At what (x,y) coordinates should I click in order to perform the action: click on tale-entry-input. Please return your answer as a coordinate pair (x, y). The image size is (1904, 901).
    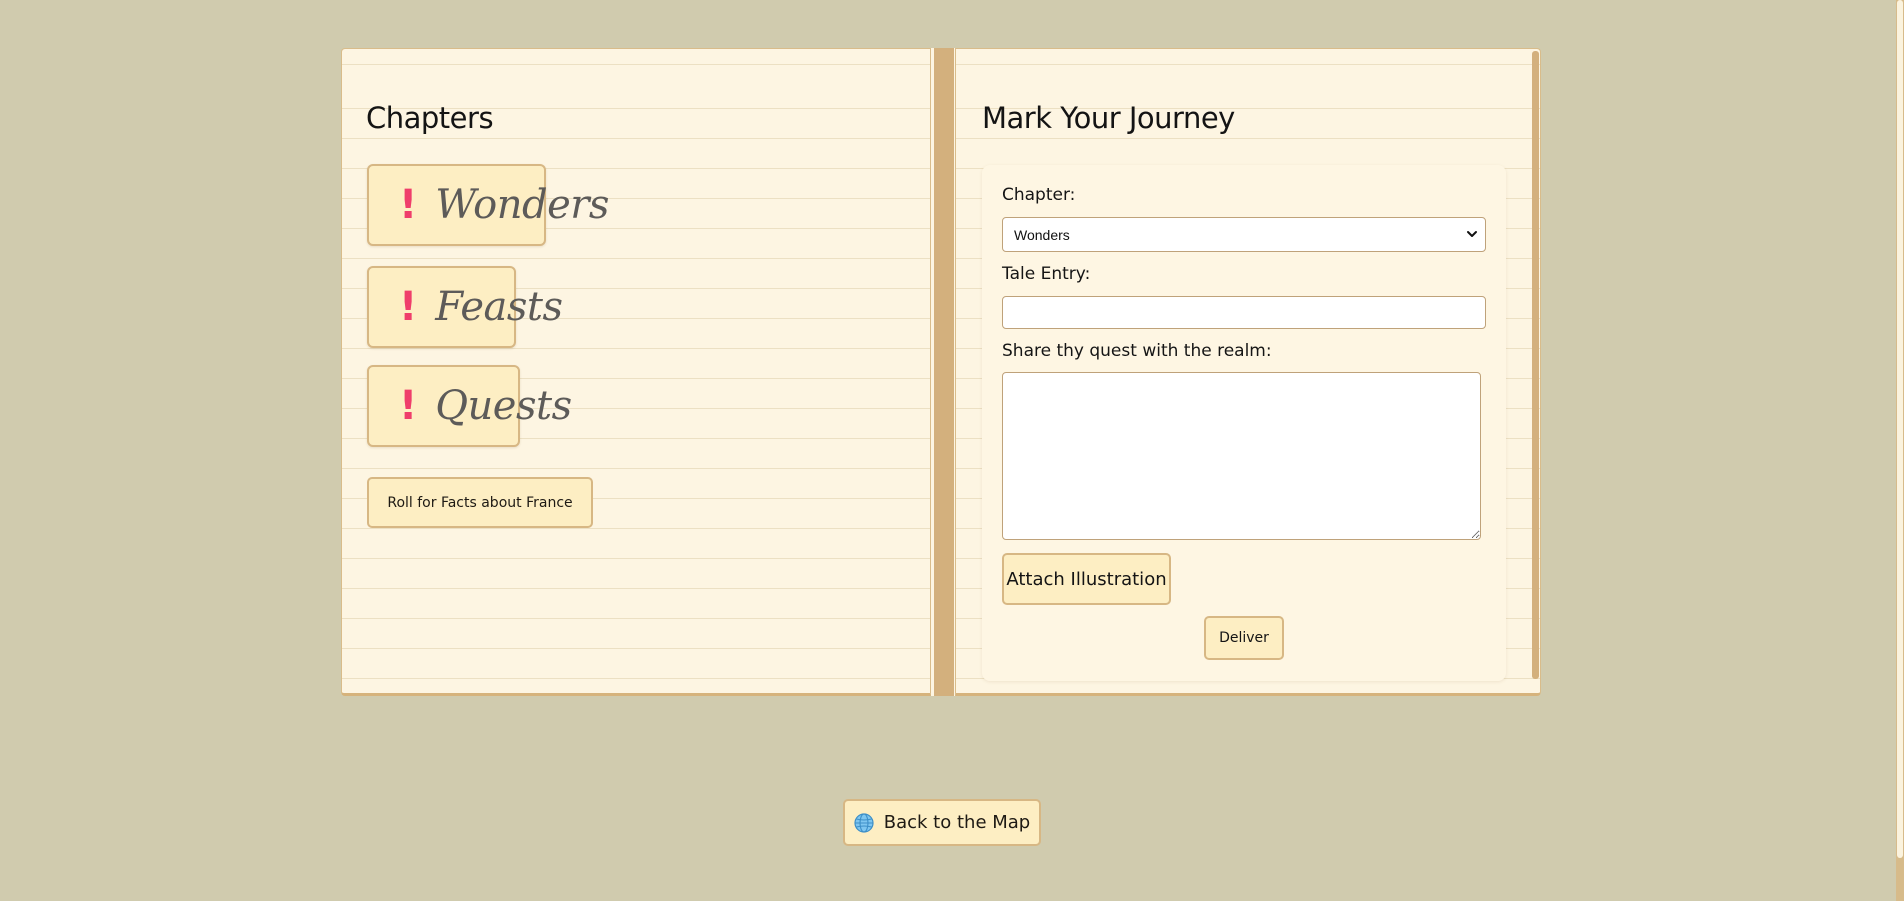
    Looking at the image, I should click on (1244, 312).